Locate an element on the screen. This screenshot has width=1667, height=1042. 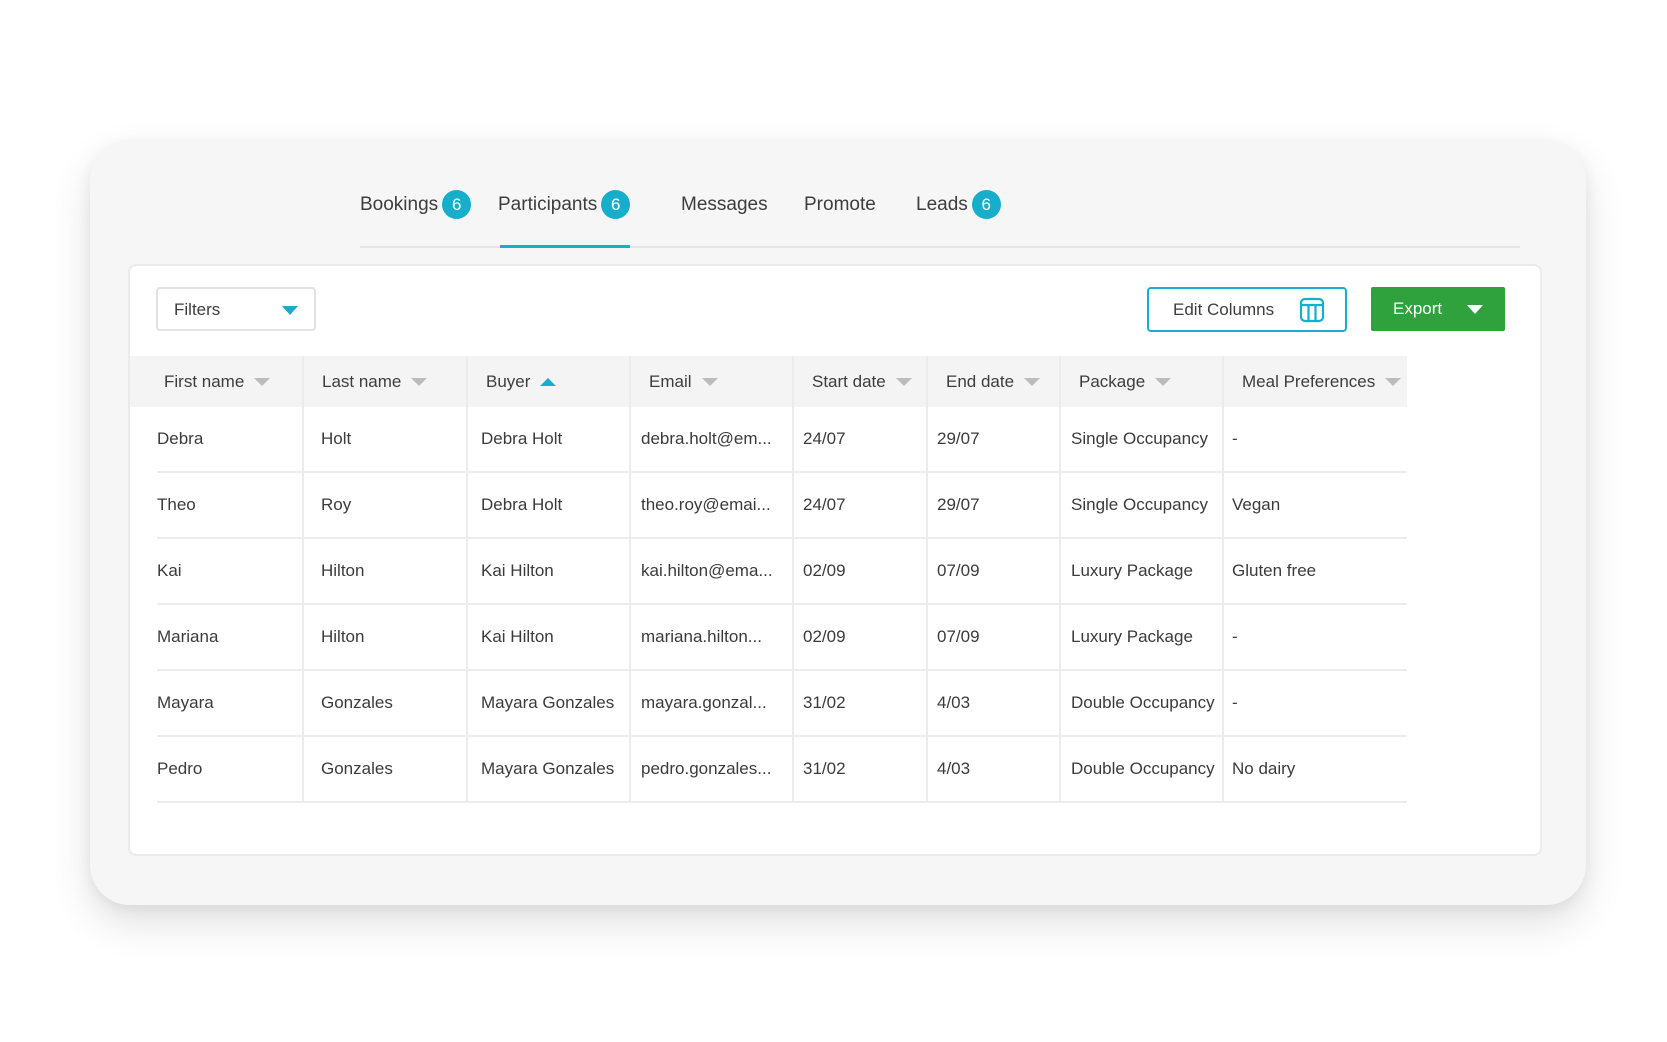
chevron-down-icon is located at coordinates (290, 310).